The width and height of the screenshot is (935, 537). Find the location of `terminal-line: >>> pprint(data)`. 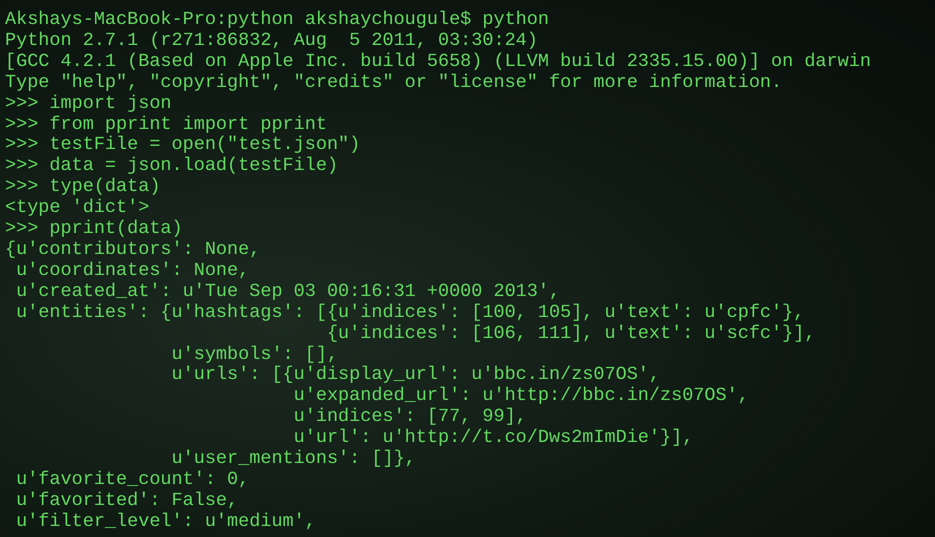

terminal-line: >>> pprint(data) is located at coordinates (94, 229).